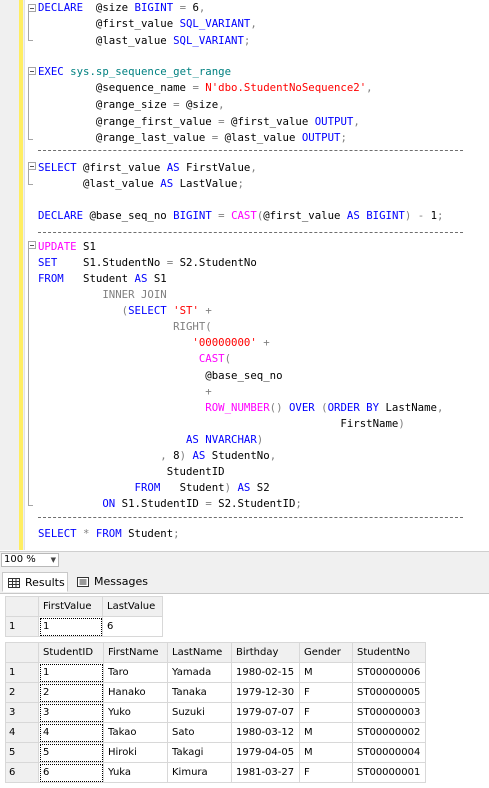 Image resolution: width=489 pixels, height=788 pixels. I want to click on collapse-select-icon, so click(32, 166).